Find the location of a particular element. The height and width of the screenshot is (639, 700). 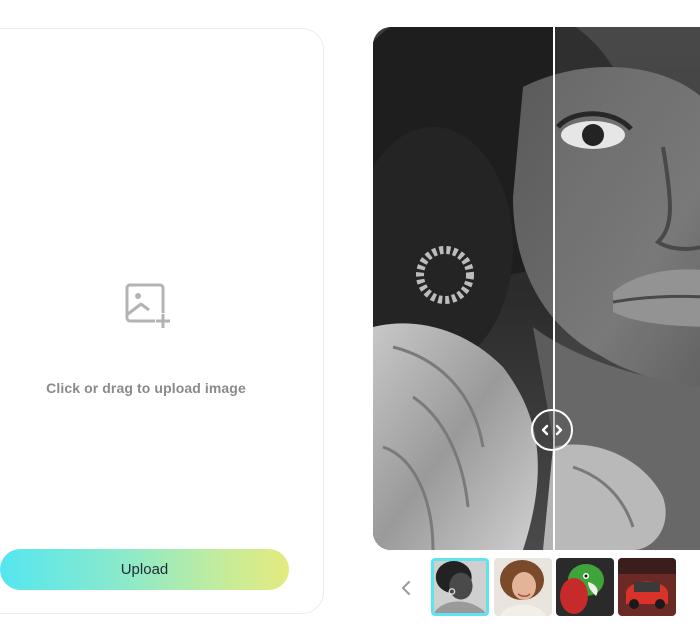

compare-slider-handle is located at coordinates (552, 430).